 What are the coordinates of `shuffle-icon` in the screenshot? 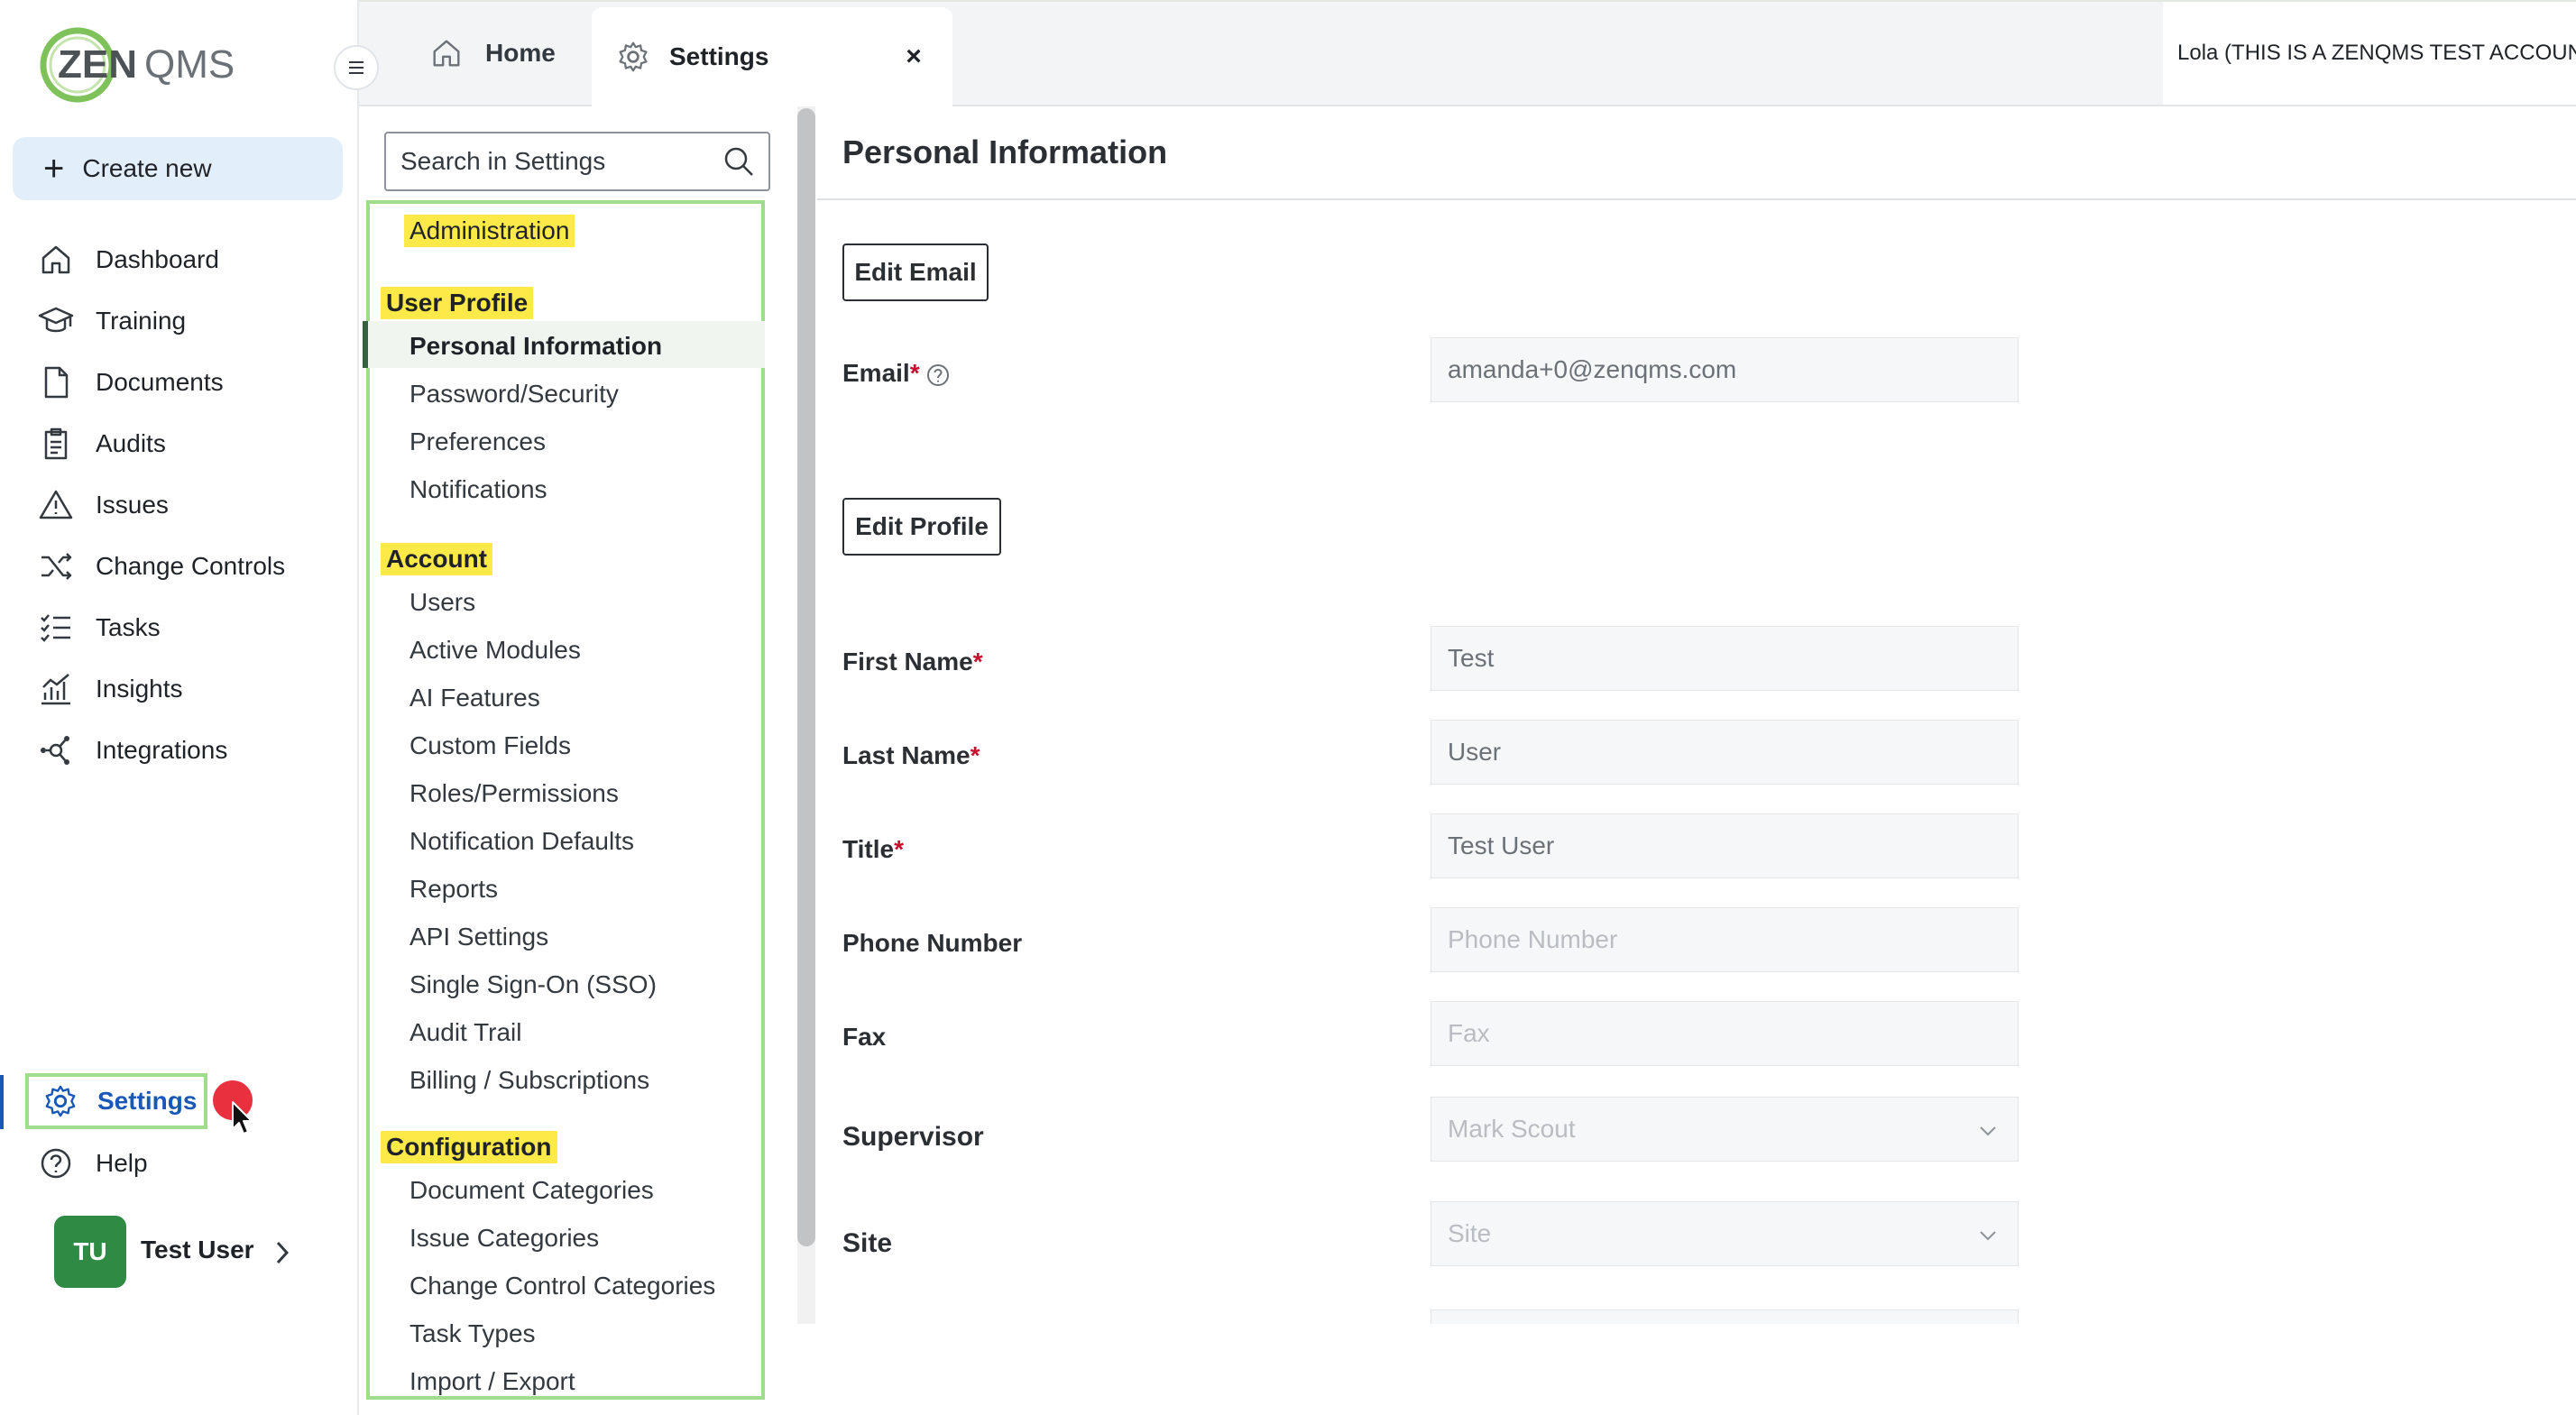 It's located at (56, 566).